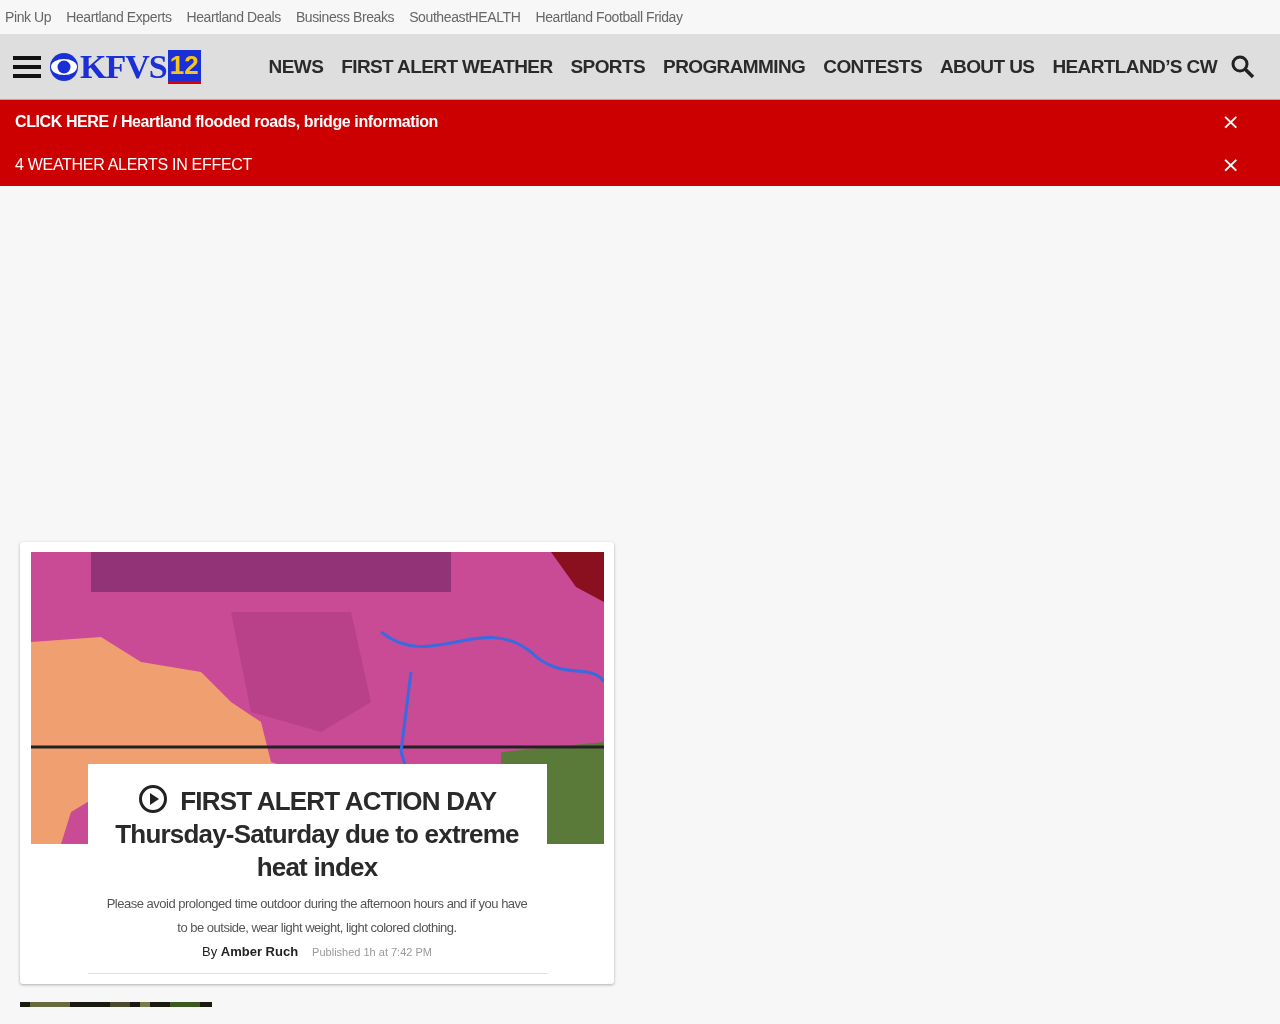 This screenshot has height=1024, width=1280. Describe the element at coordinates (609, 17) in the screenshot. I see `top-link: Heartland Football Friday` at that location.